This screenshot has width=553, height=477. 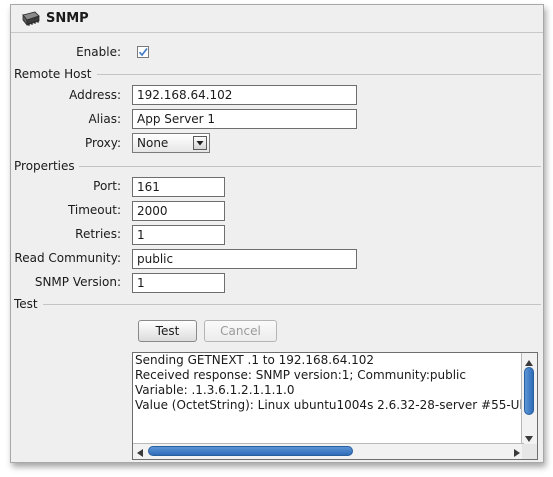 I want to click on log-line: Variable: .1.3.6.1.2.1.1.1.0, so click(x=215, y=390).